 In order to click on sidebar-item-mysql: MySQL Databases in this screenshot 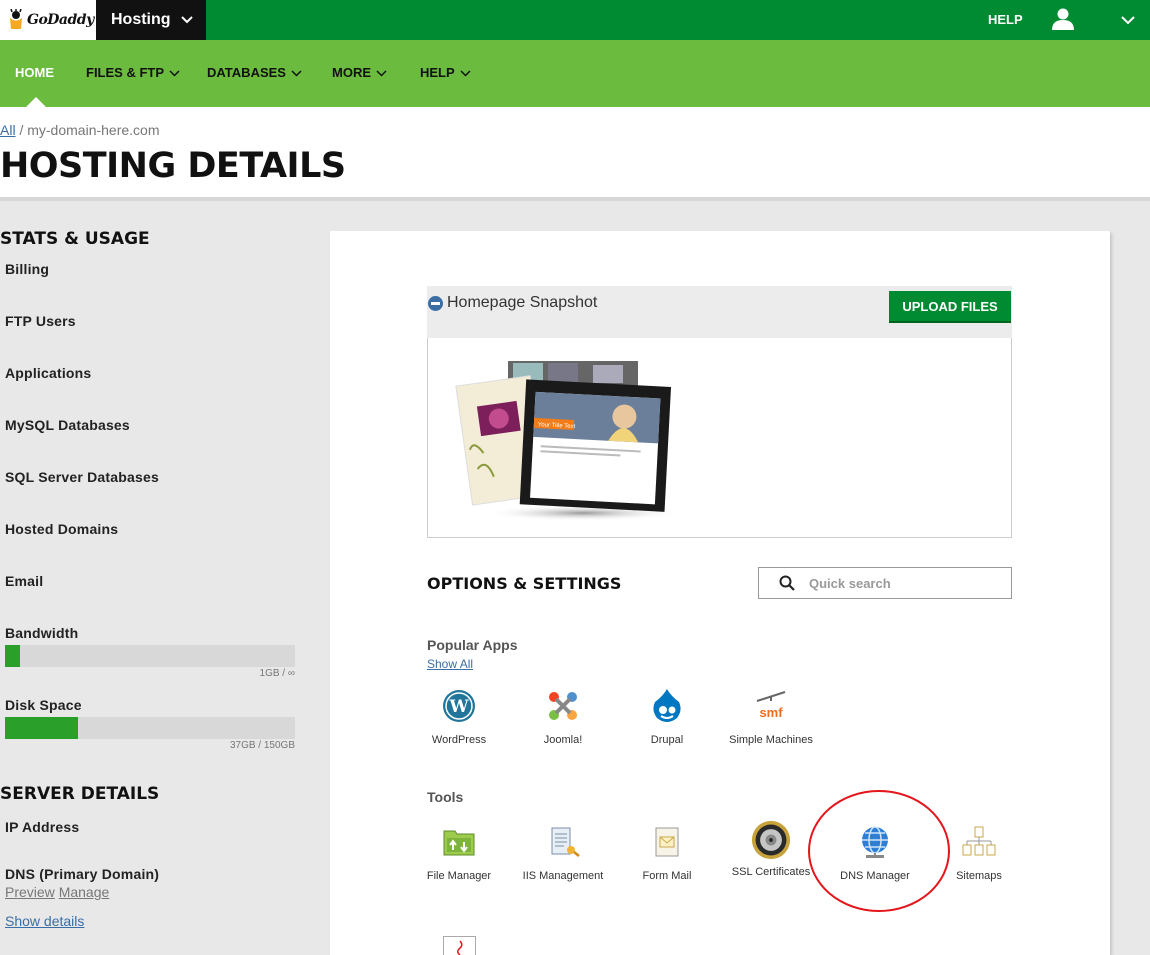, I will do `click(67, 425)`.